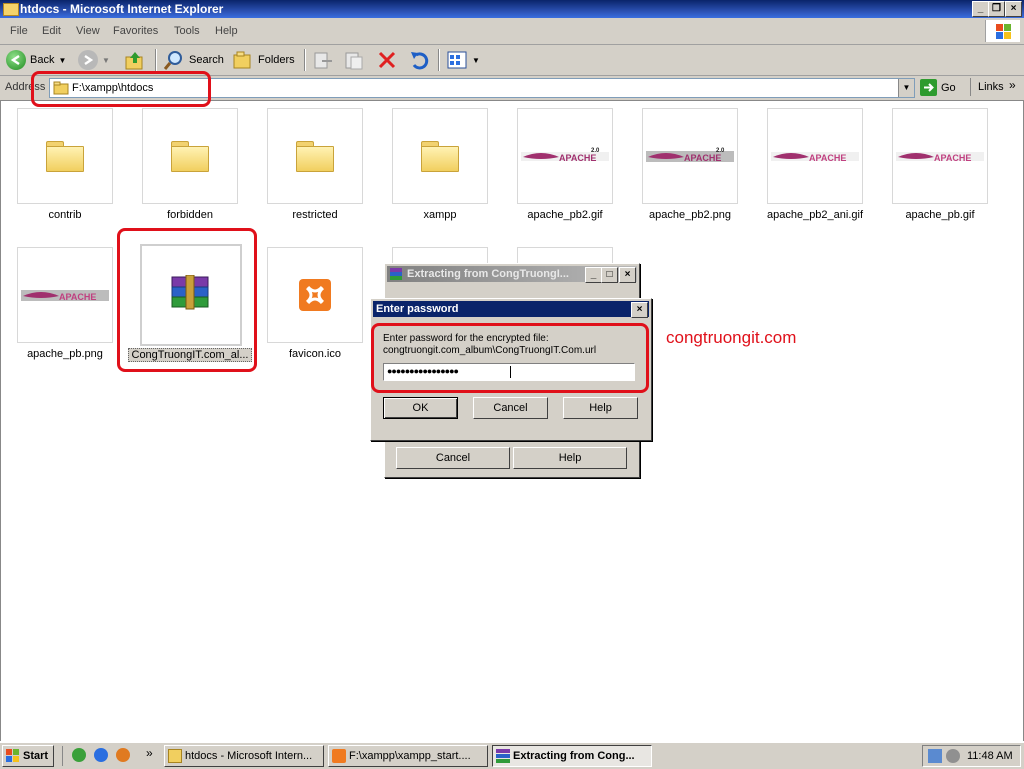 The width and height of the screenshot is (1024, 769). What do you see at coordinates (457, 60) in the screenshot?
I see `views-grid-icon` at bounding box center [457, 60].